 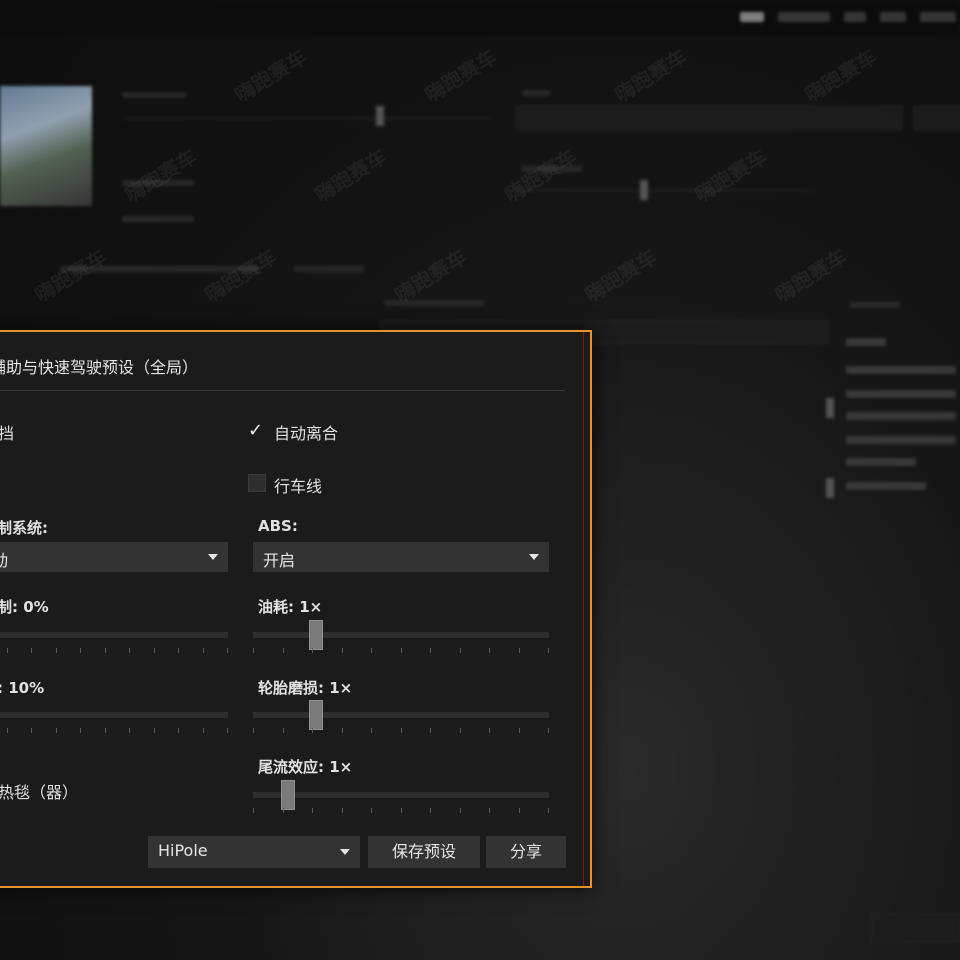 What do you see at coordinates (424, 852) in the screenshot?
I see `save-preset-button: 保存预设` at bounding box center [424, 852].